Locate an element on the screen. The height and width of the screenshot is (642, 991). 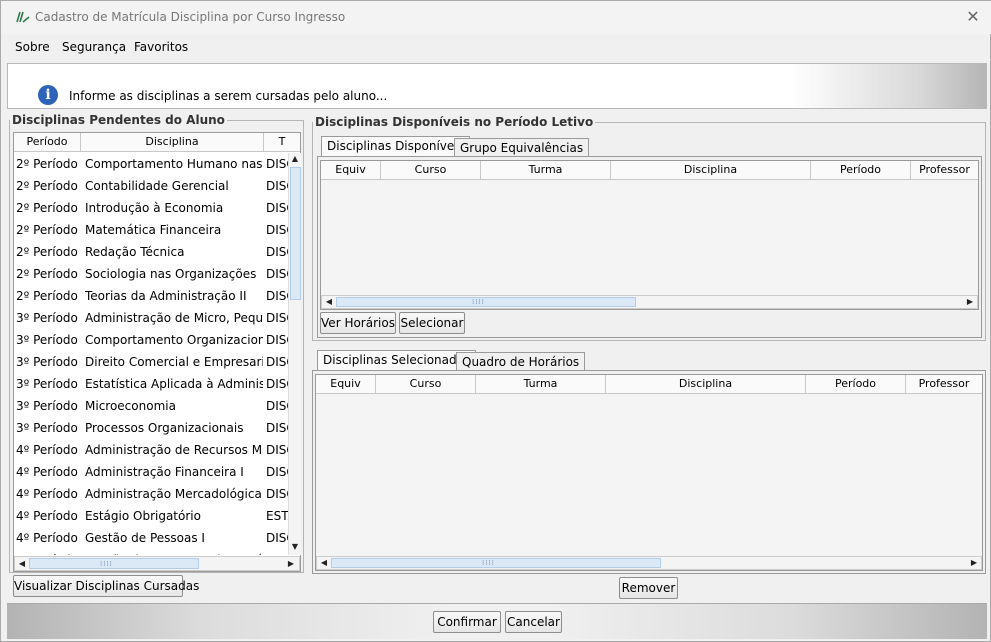
tab-grupo-equivalencias: Grupo Equivalências is located at coordinates (522, 147).